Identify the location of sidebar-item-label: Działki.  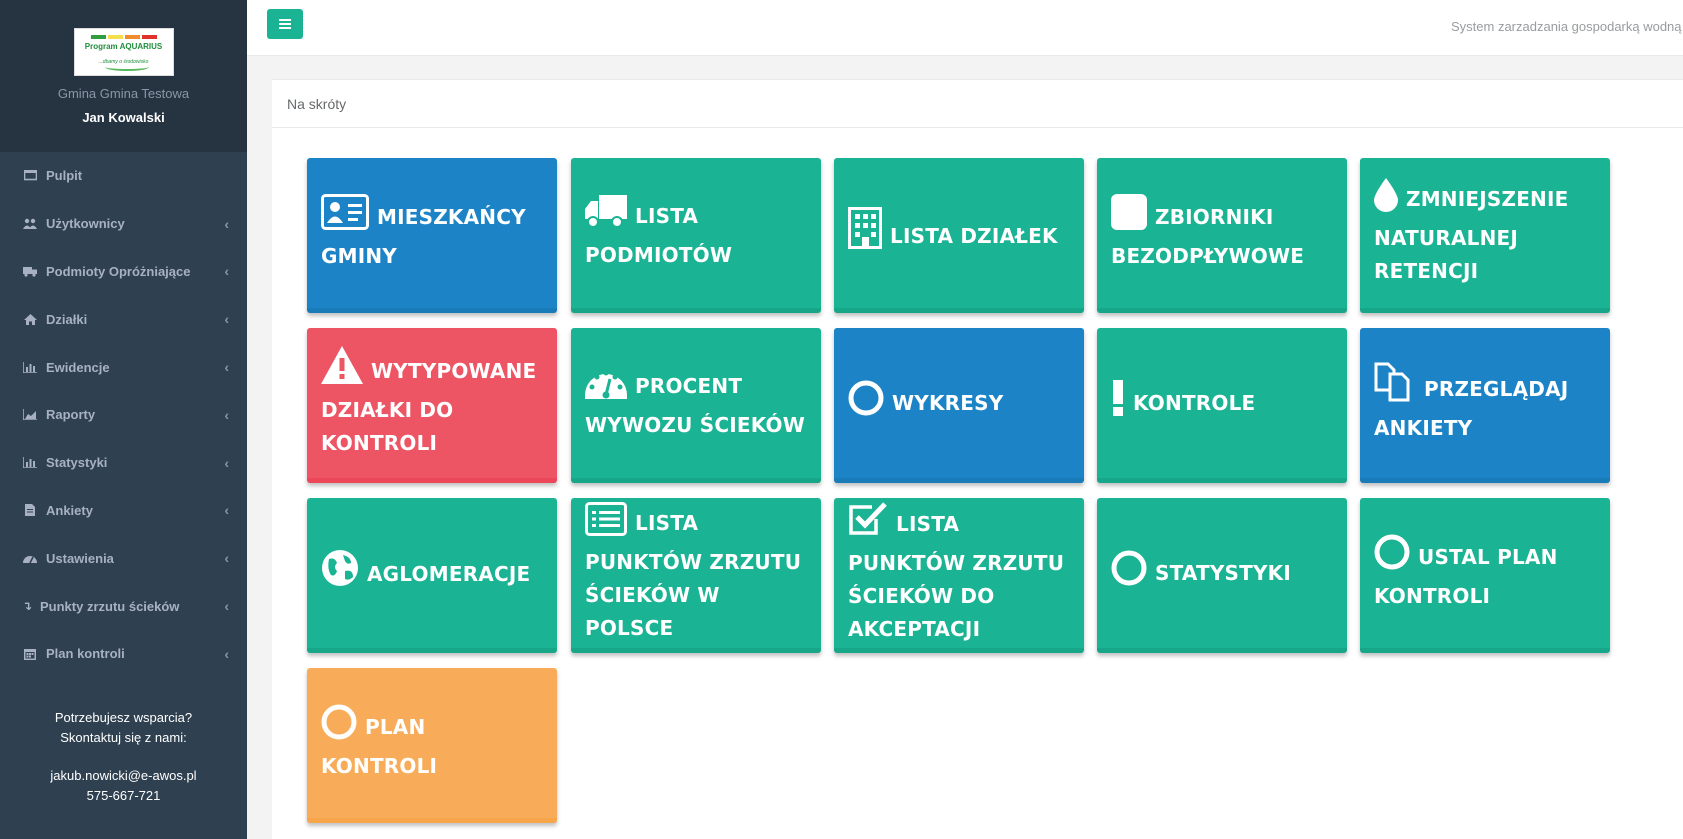
(67, 319).